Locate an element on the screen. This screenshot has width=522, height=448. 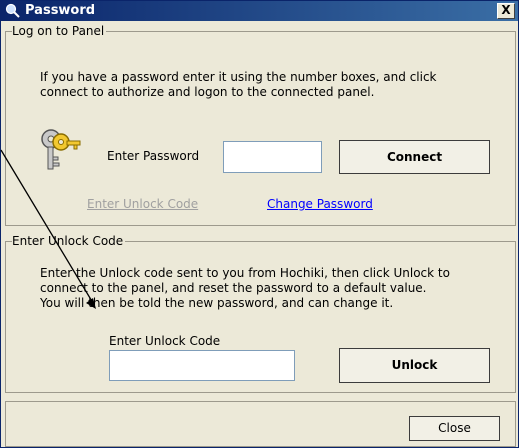
title-bar: Password X is located at coordinates (259, 11).